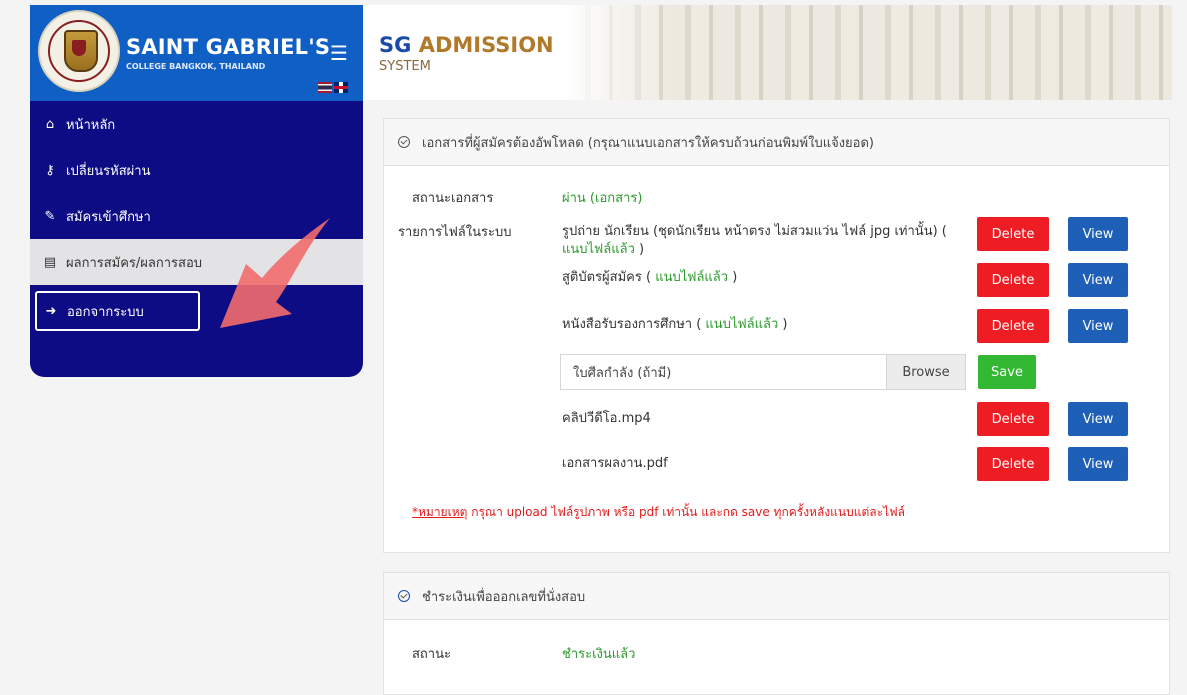 The height and width of the screenshot is (695, 1187). What do you see at coordinates (333, 87) in the screenshot?
I see `language-switcher` at bounding box center [333, 87].